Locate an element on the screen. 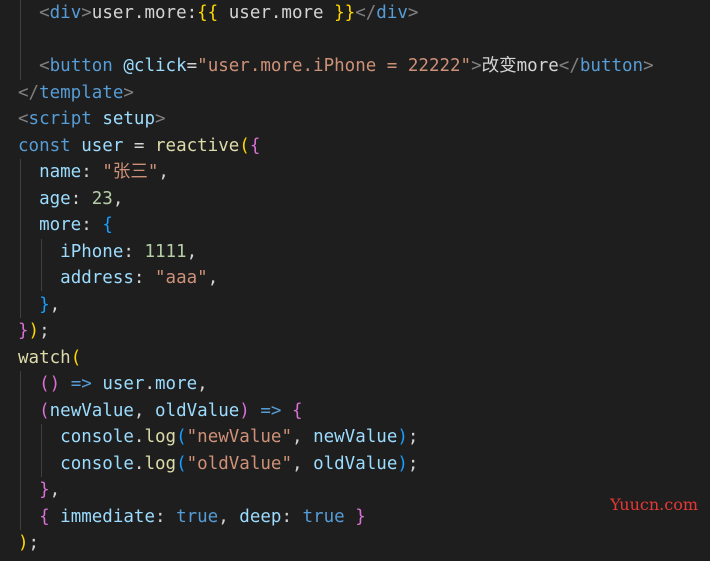 The width and height of the screenshot is (710, 561). token: name is located at coordinates (60, 172).